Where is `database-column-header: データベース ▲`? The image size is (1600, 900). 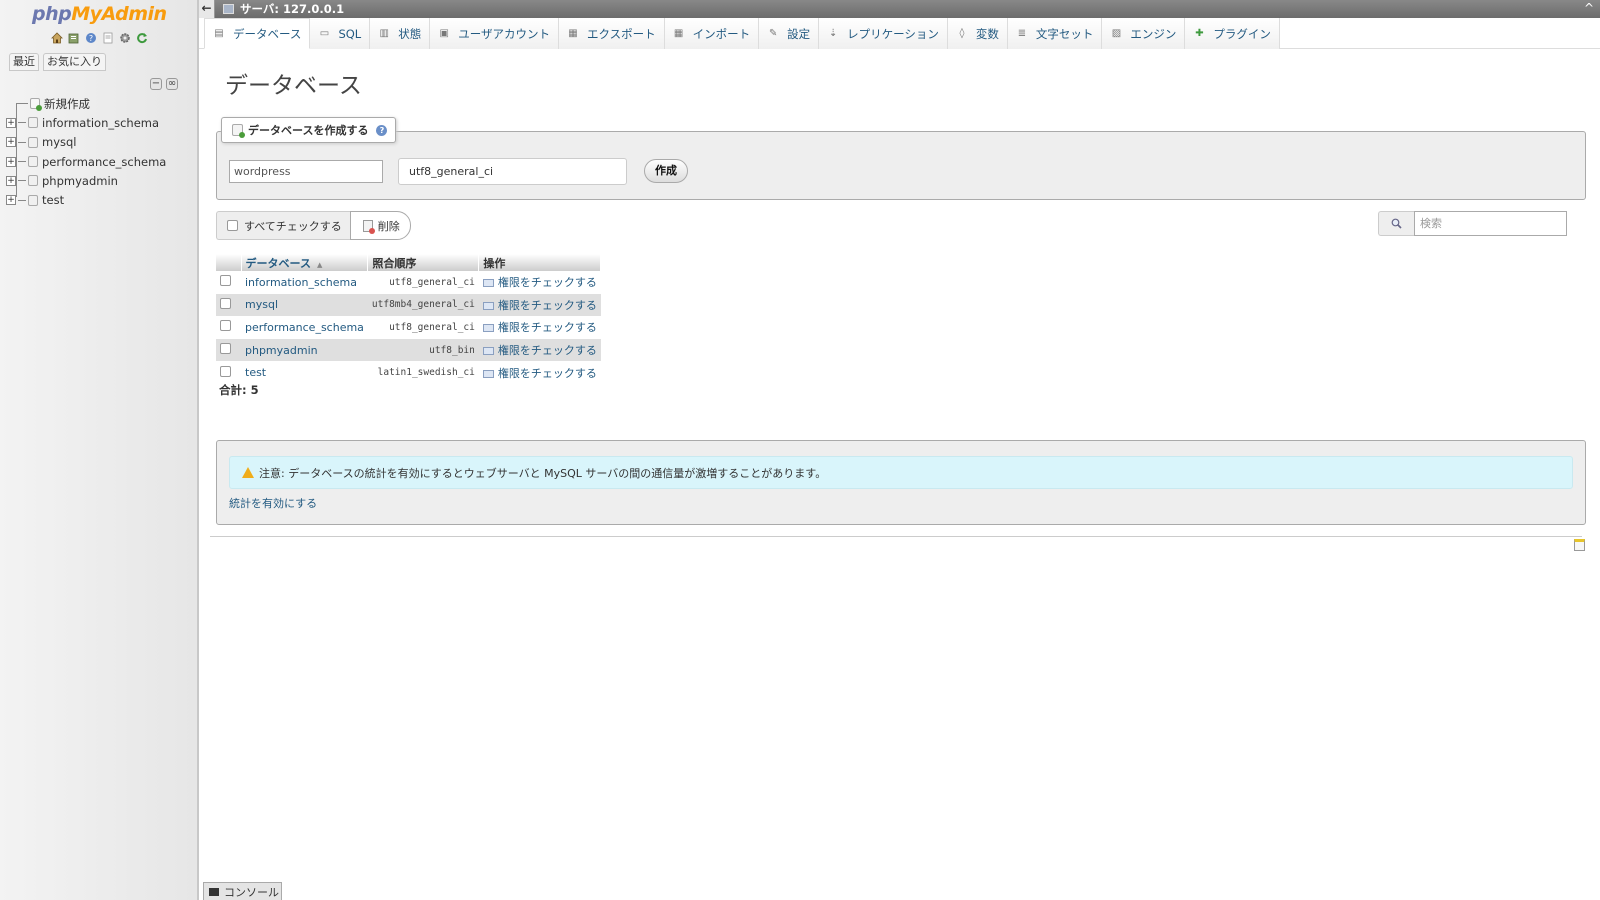
database-column-header: データベース ▲ is located at coordinates (305, 262).